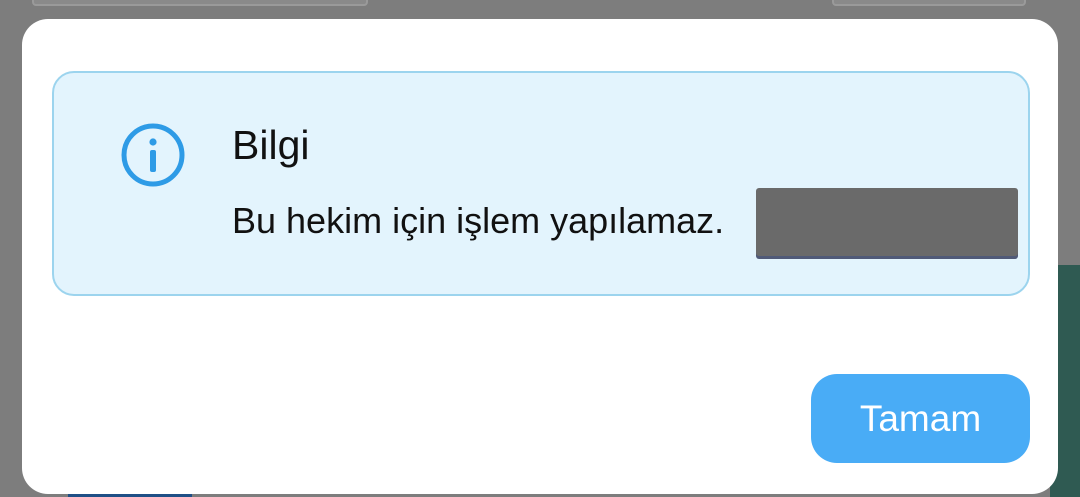 The height and width of the screenshot is (497, 1080). I want to click on redacted-area, so click(887, 222).